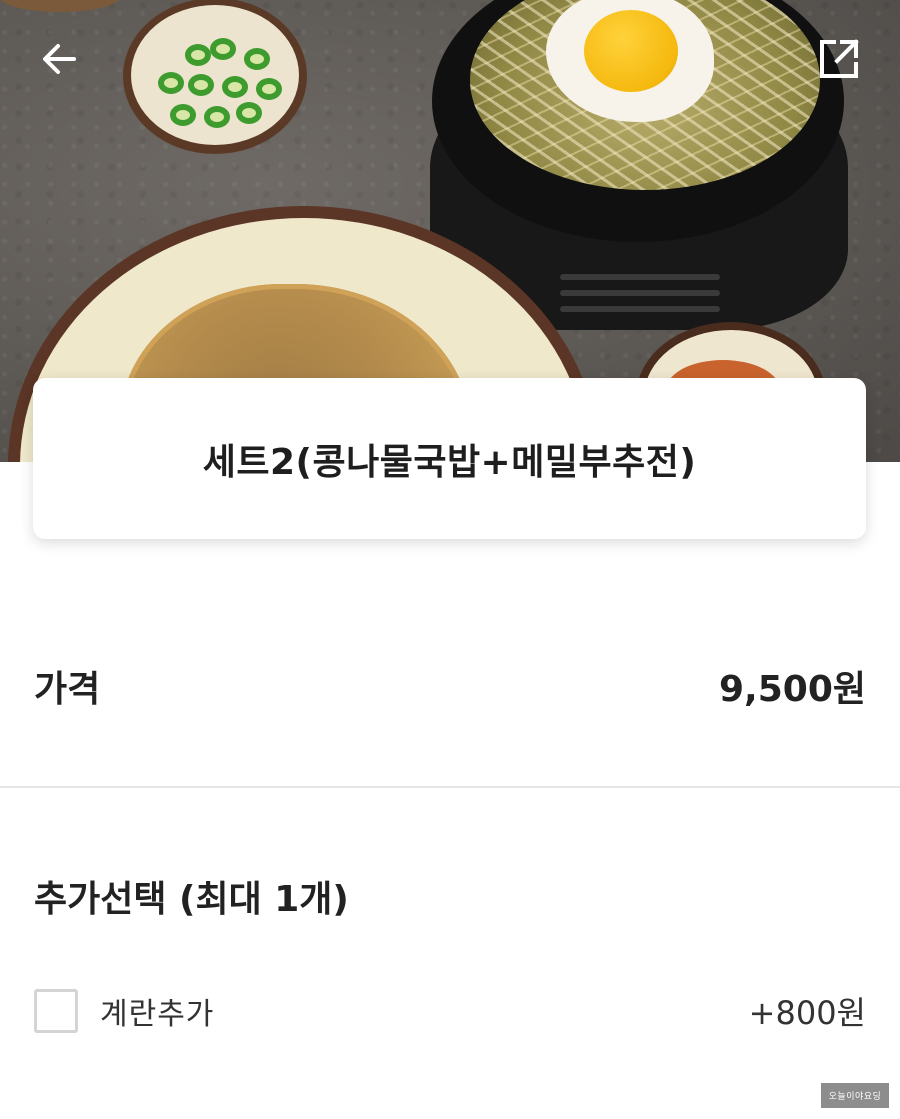 The width and height of the screenshot is (900, 1119). I want to click on watermark: 오늘이야요딩, so click(855, 1095).